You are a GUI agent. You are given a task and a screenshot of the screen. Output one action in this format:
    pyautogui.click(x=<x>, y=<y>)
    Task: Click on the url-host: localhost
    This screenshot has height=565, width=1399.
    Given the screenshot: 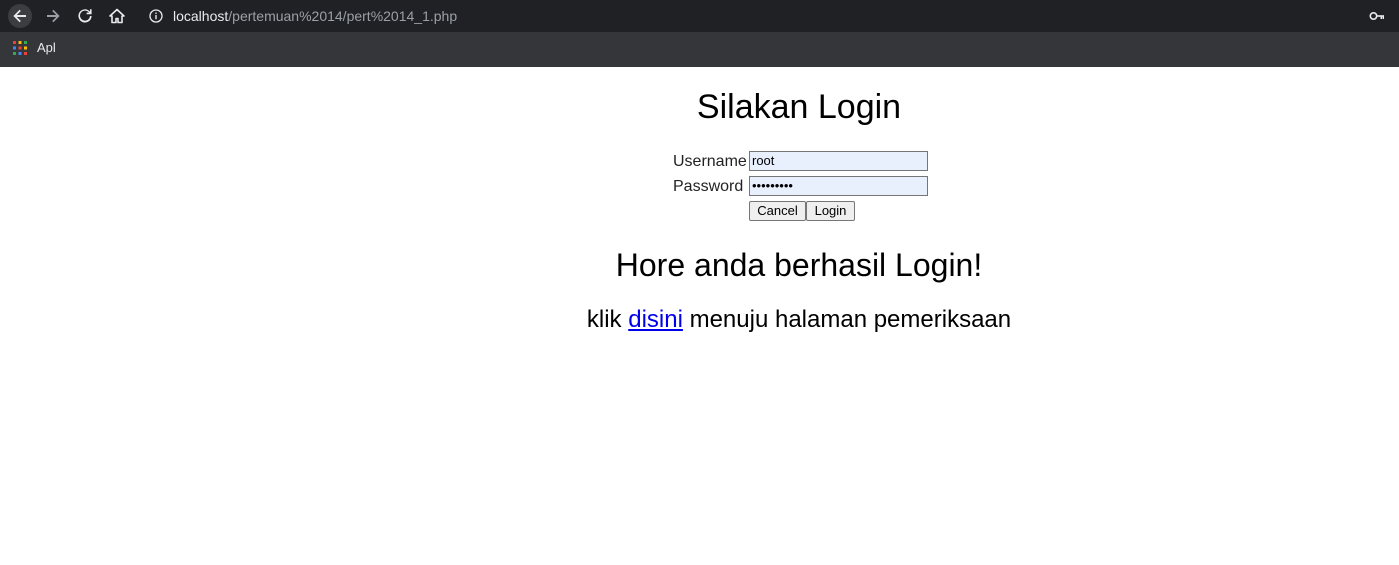 What is the action you would take?
    pyautogui.click(x=201, y=16)
    